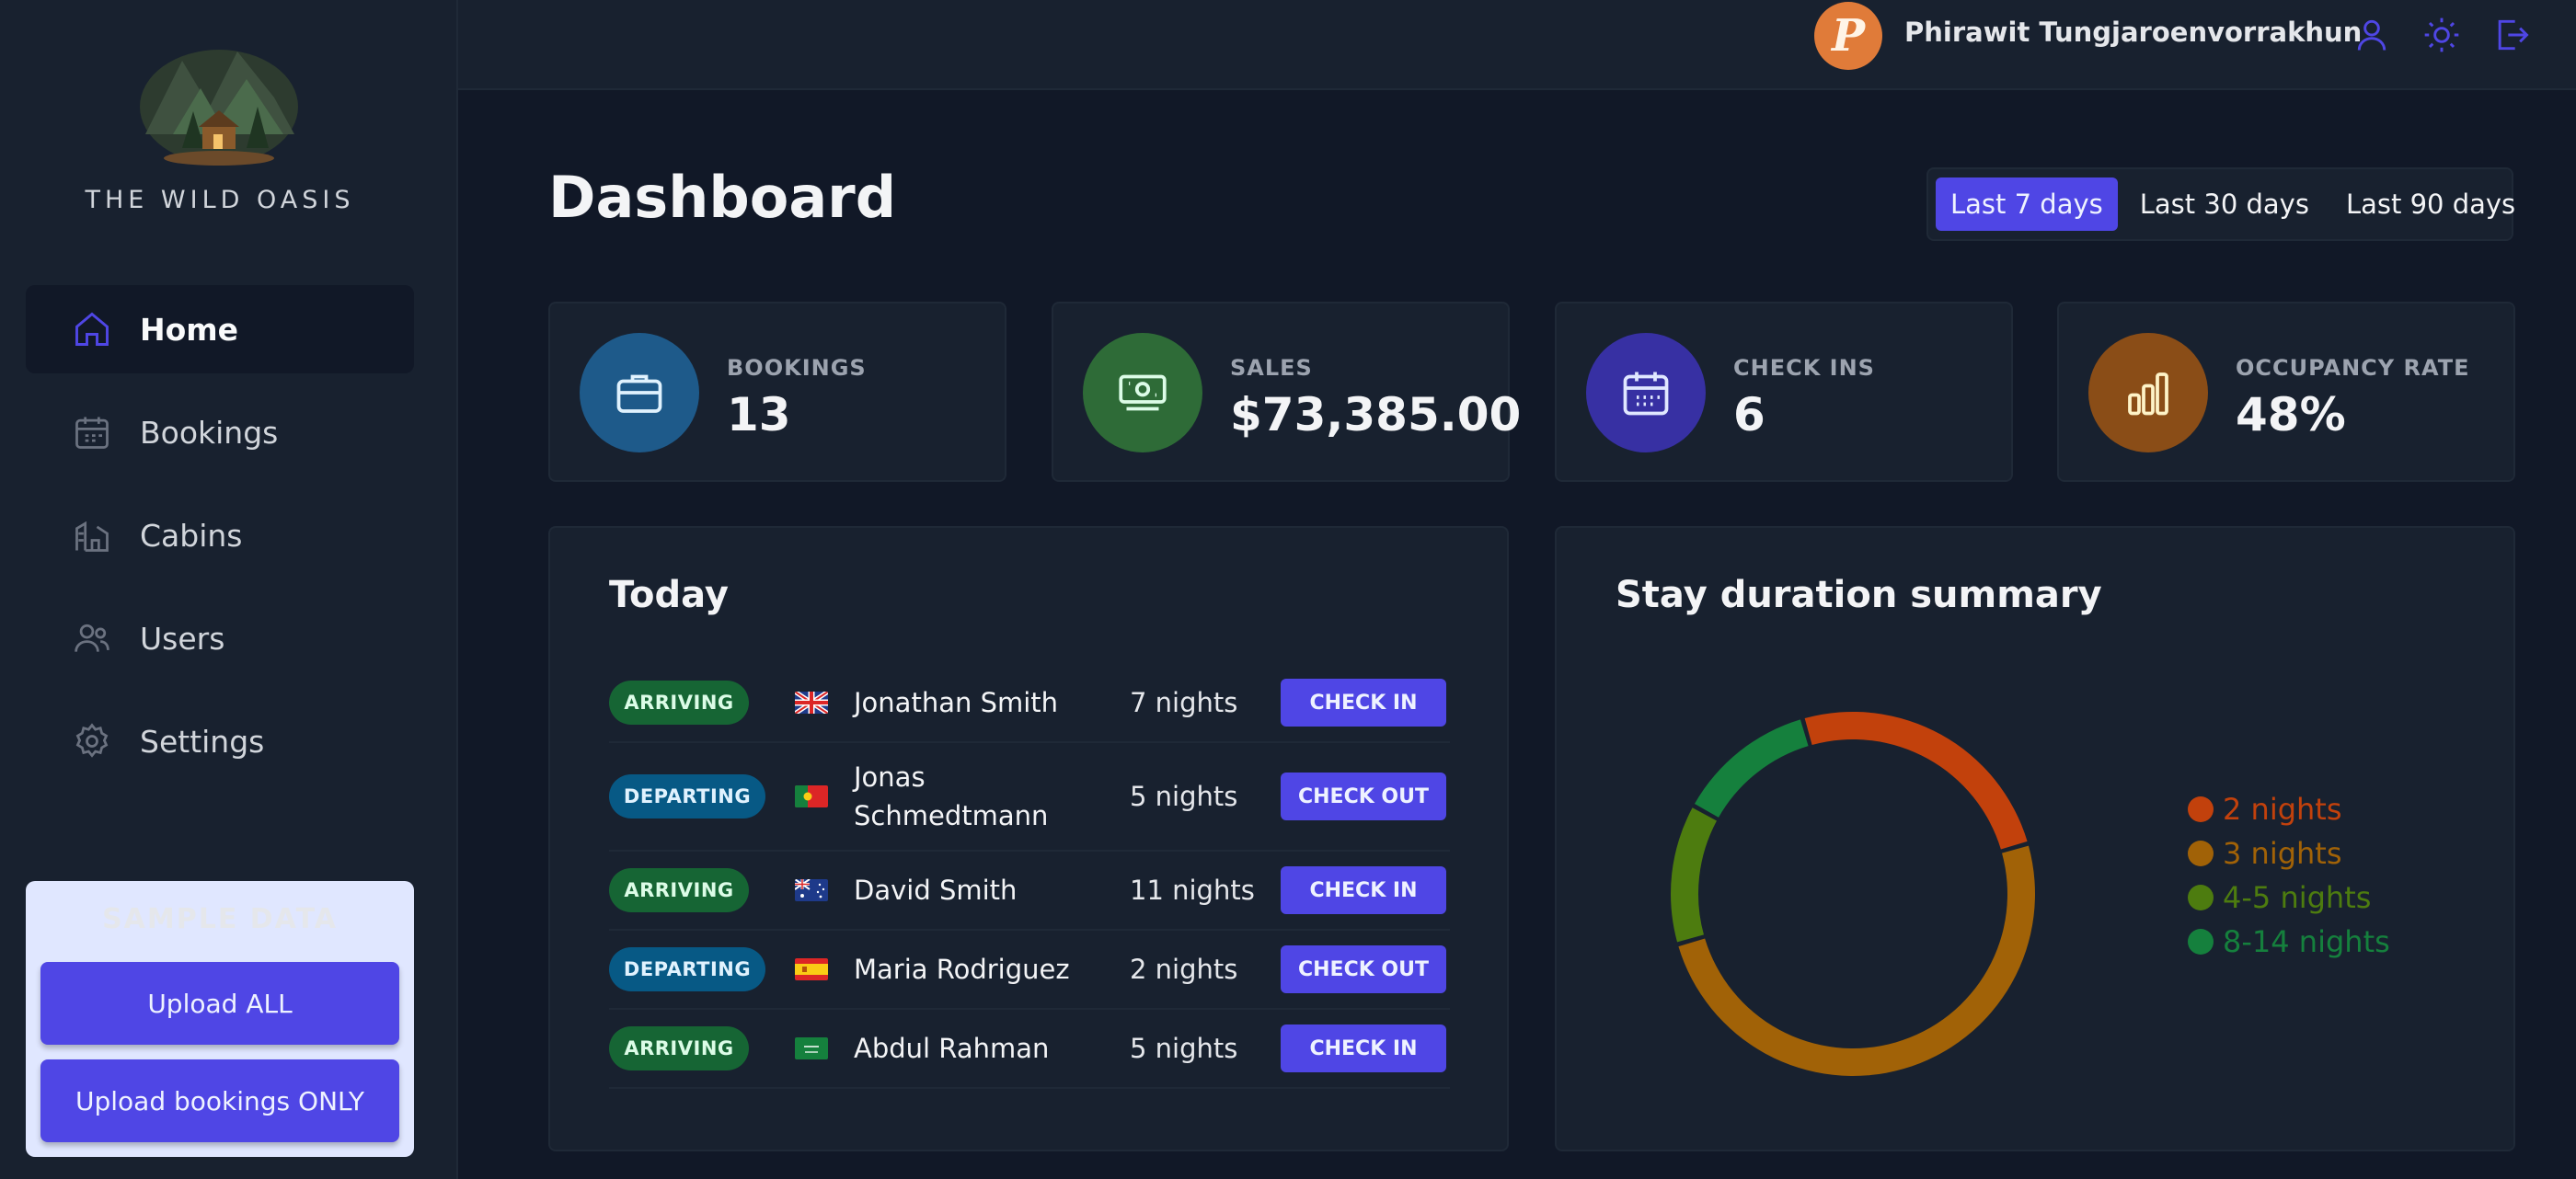  I want to click on legend-label: 8-14 nights, so click(2306, 942).